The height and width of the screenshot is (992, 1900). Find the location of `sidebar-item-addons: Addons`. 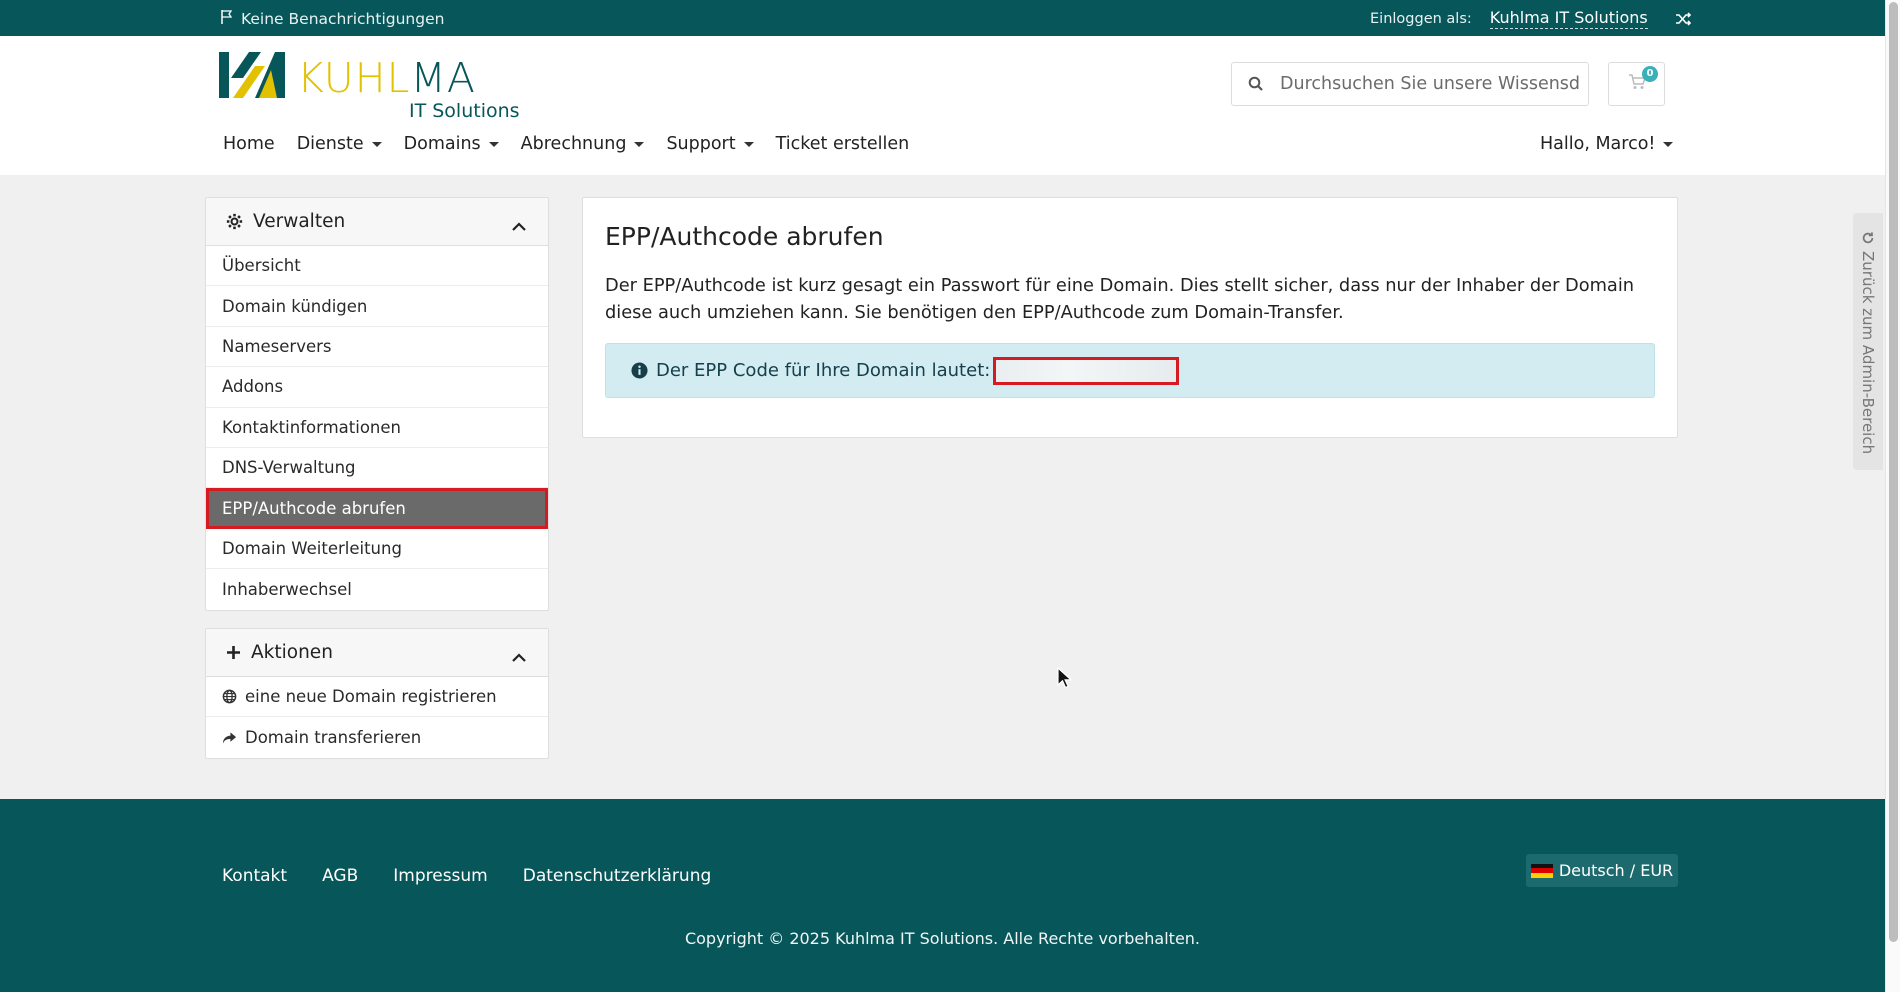

sidebar-item-addons: Addons is located at coordinates (377, 387).